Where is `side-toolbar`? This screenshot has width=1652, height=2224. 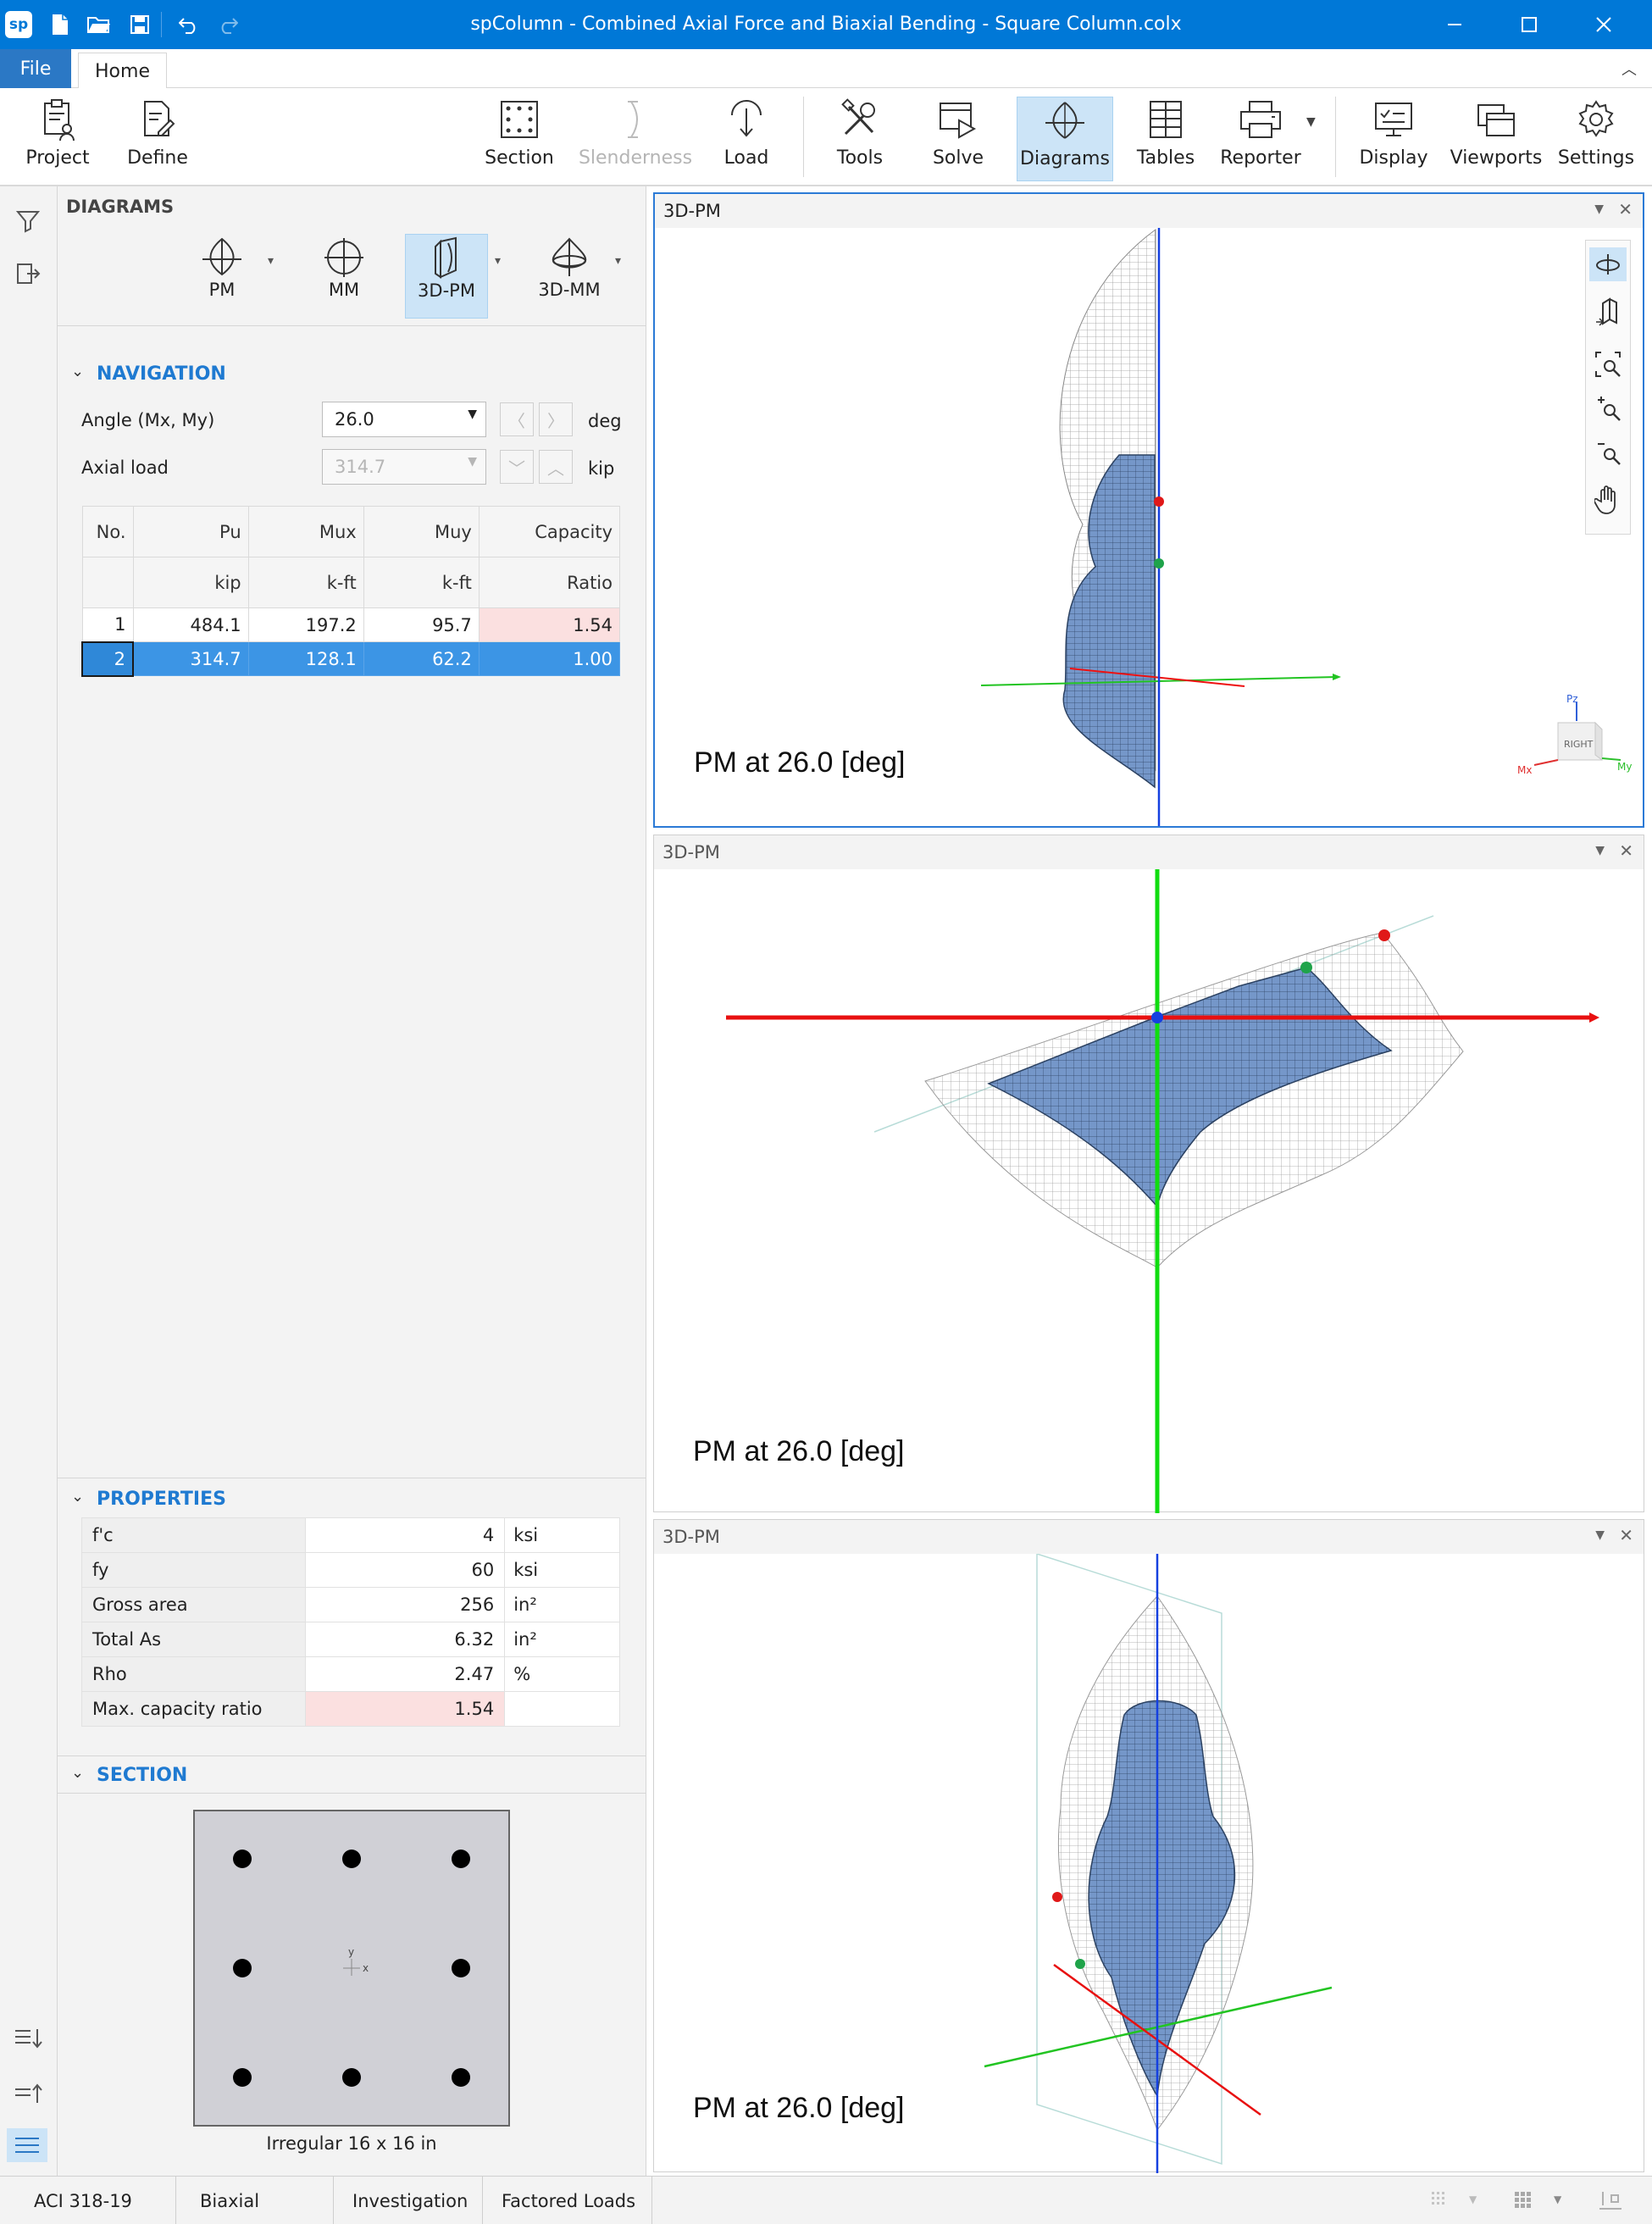
side-toolbar is located at coordinates (29, 1181).